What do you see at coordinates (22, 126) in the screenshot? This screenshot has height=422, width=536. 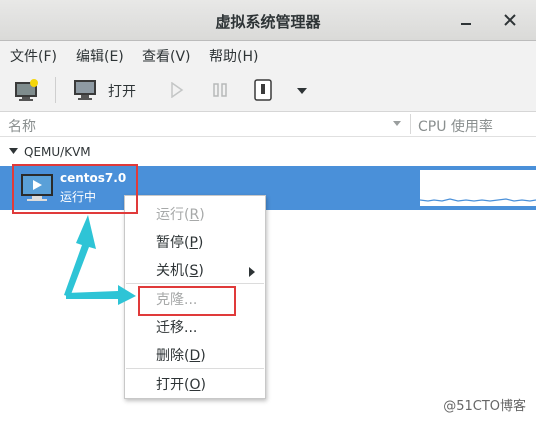 I see `column-name: 名称` at bounding box center [22, 126].